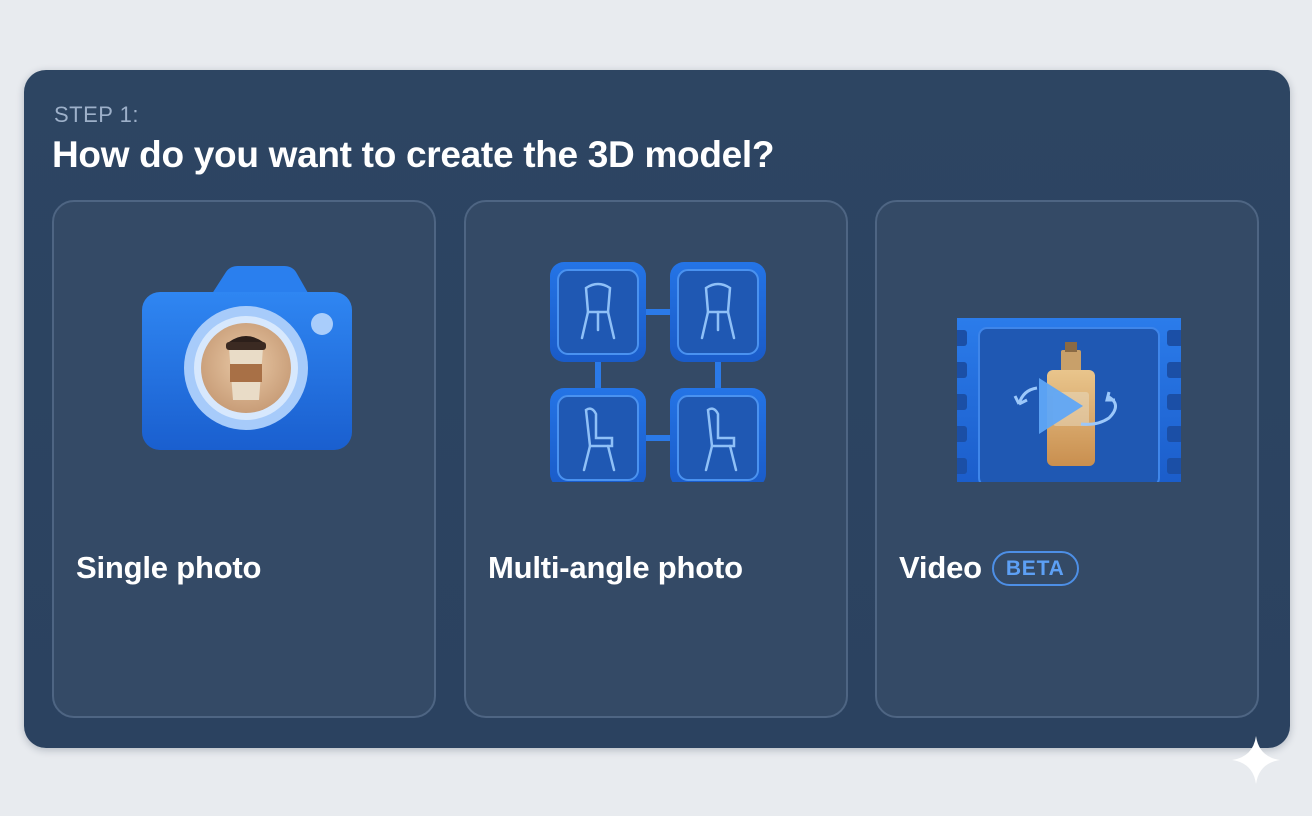 This screenshot has height=816, width=1312. I want to click on option-label: Single photo, so click(169, 567).